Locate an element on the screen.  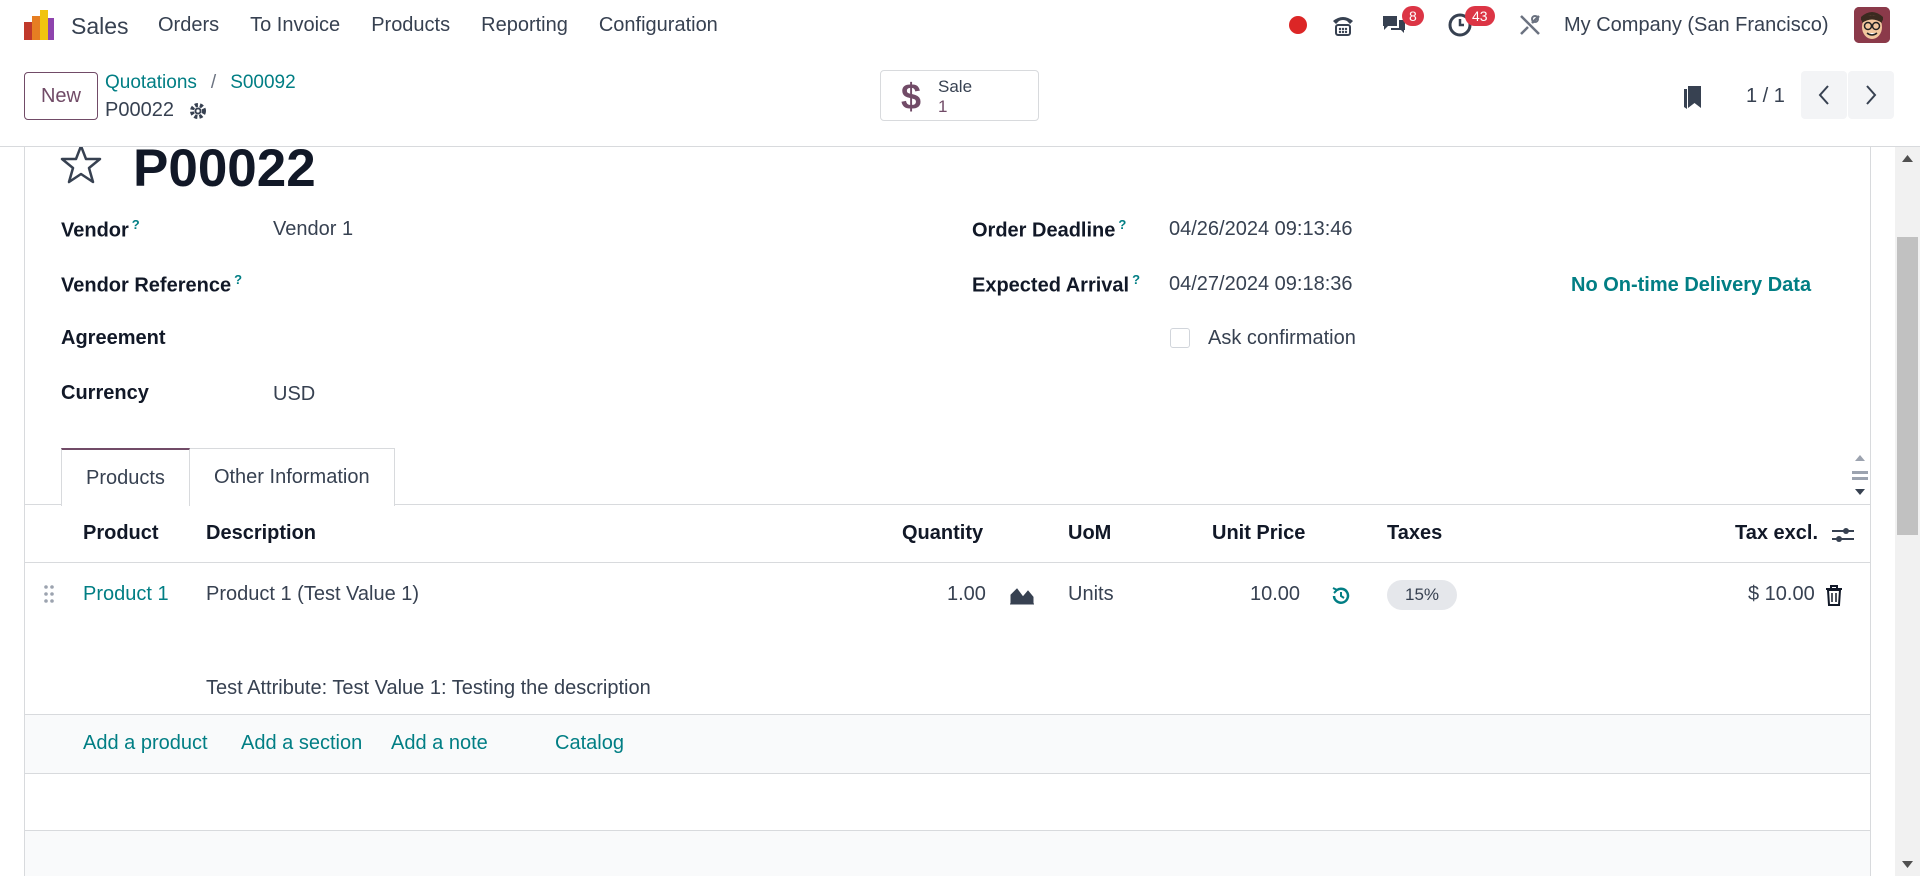
row-subtotal: $ 10.00 is located at coordinates (1781, 594).